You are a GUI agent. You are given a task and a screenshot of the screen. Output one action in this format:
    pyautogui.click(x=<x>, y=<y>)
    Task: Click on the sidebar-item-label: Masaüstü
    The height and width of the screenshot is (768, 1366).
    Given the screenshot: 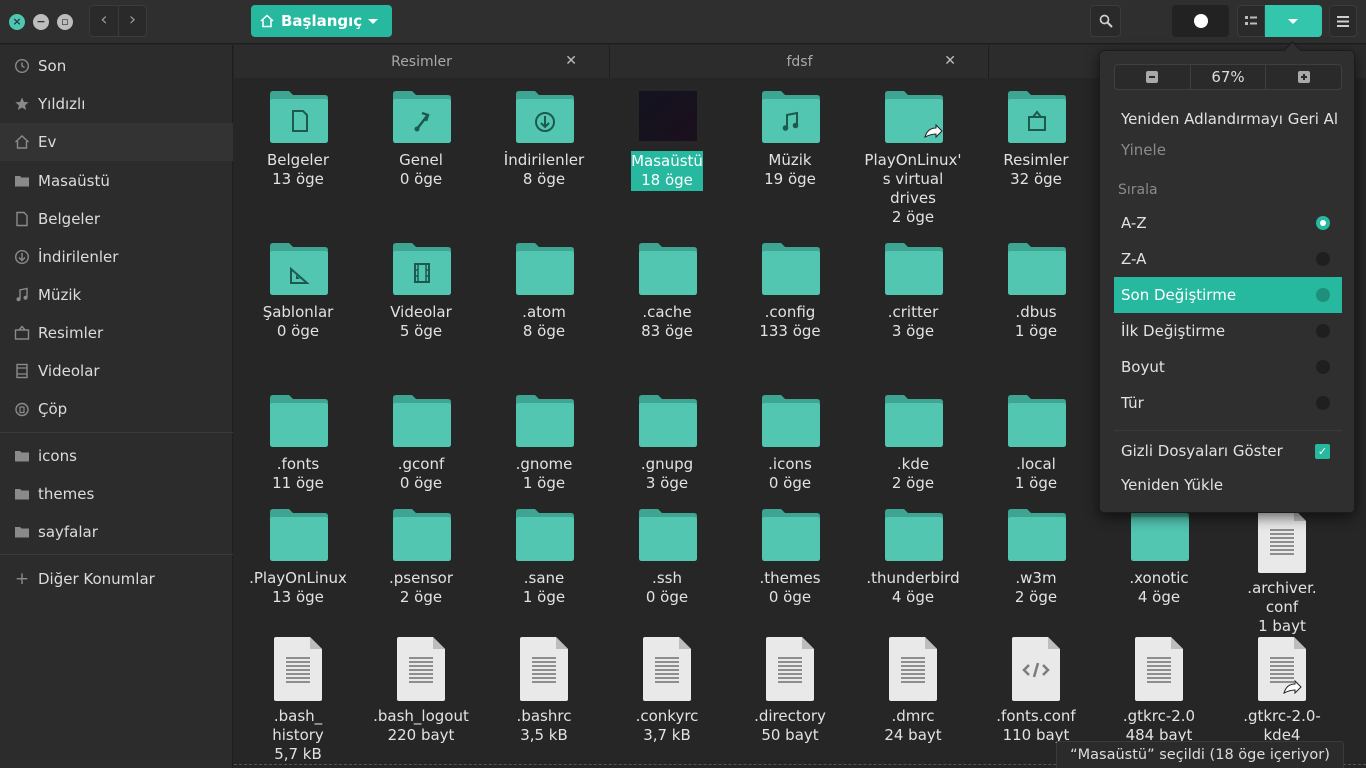 What is the action you would take?
    pyautogui.click(x=74, y=181)
    